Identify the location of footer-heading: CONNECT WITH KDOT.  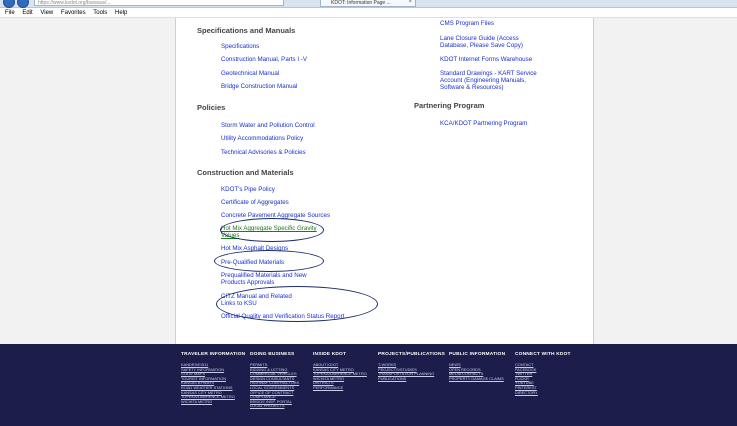
(543, 354).